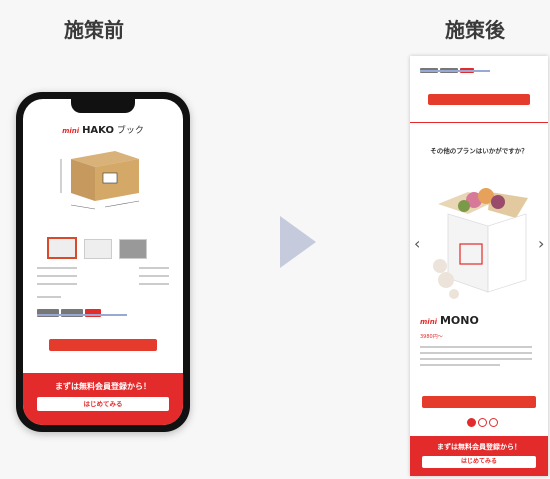 This screenshot has height=479, width=550. What do you see at coordinates (479, 122) in the screenshot?
I see `section-divider` at bounding box center [479, 122].